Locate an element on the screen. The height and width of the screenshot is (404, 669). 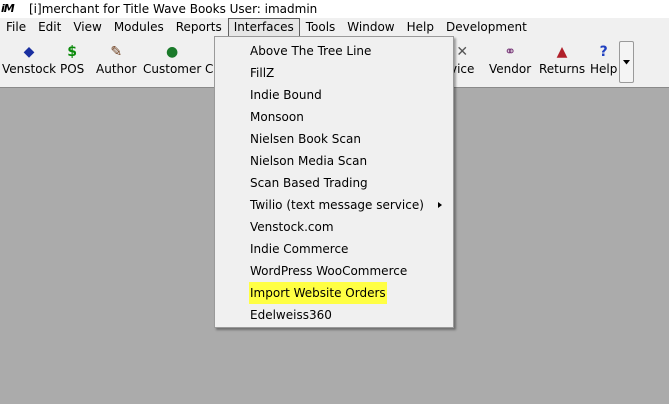
menu-item-label: Nielson Media Scan is located at coordinates (309, 161).